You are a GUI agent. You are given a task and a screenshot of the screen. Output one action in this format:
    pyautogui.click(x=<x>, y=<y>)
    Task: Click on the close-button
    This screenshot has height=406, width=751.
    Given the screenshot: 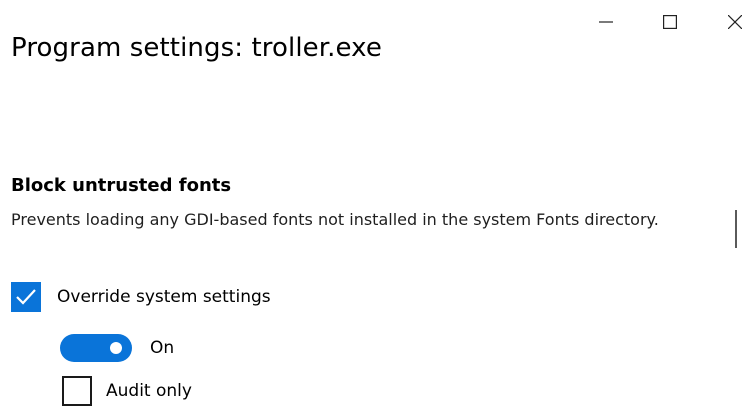 What is the action you would take?
    pyautogui.click(x=728, y=22)
    